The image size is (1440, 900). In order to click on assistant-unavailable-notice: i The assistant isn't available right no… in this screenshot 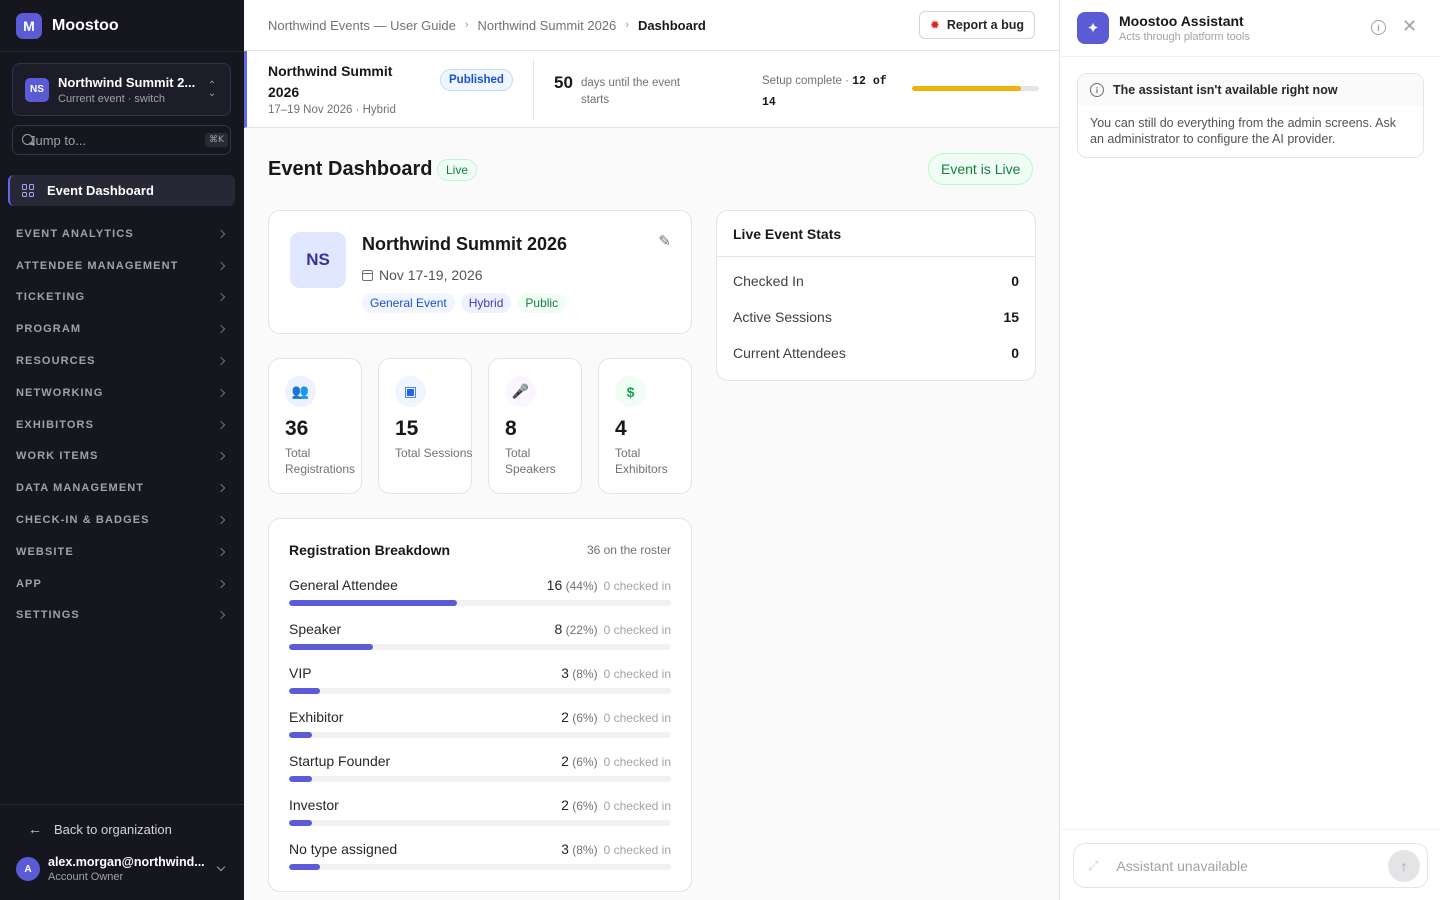, I will do `click(1250, 115)`.